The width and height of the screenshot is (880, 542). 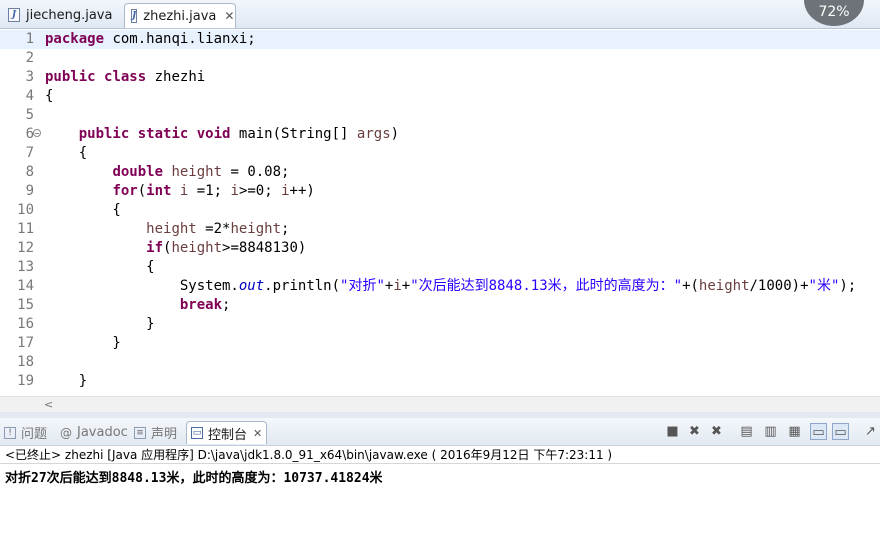 What do you see at coordinates (37, 133) in the screenshot?
I see `fold-toggle-icon: −` at bounding box center [37, 133].